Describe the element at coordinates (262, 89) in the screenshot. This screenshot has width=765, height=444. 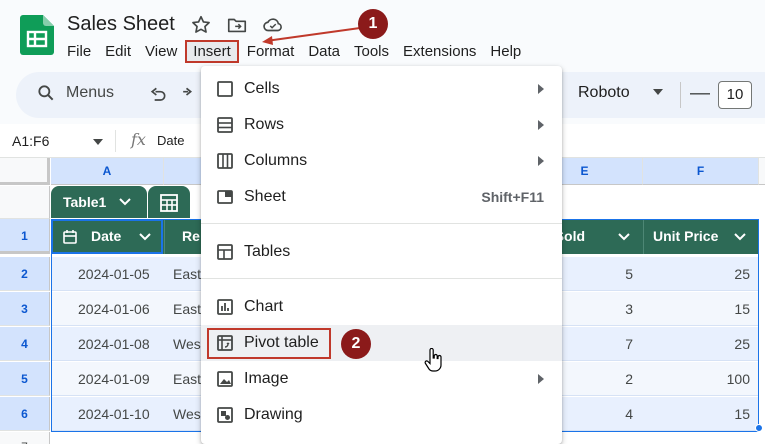
I see `menu-item-cells-label: Cells` at that location.